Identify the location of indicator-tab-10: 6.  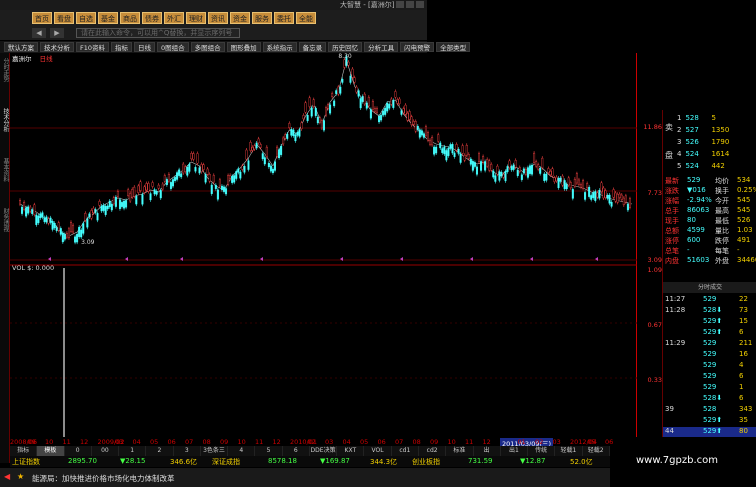
(296, 451).